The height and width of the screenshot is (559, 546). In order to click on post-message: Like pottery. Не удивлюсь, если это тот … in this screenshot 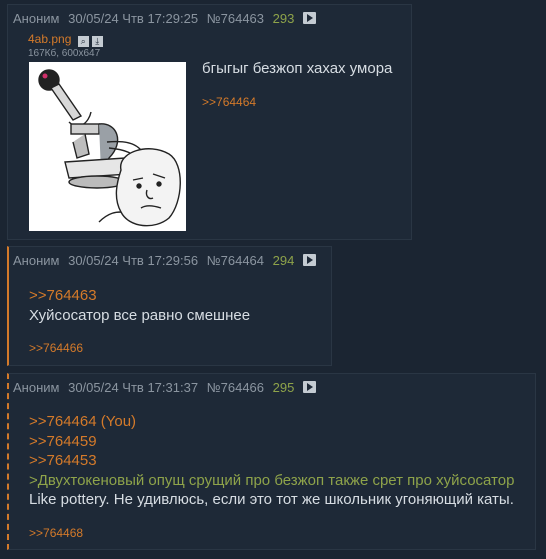, I will do `click(271, 499)`.